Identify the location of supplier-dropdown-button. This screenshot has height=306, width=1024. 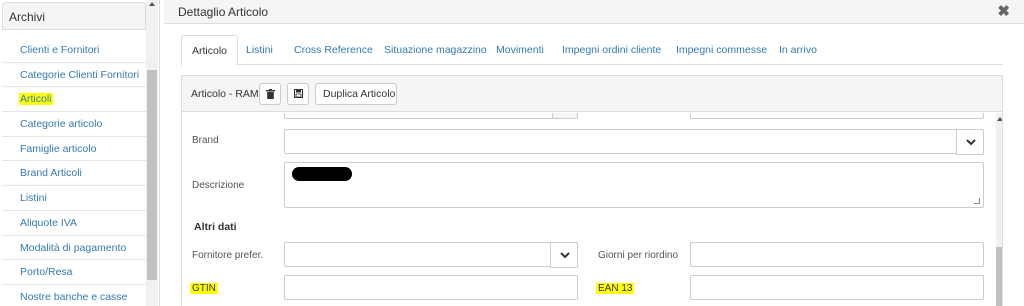
(564, 255).